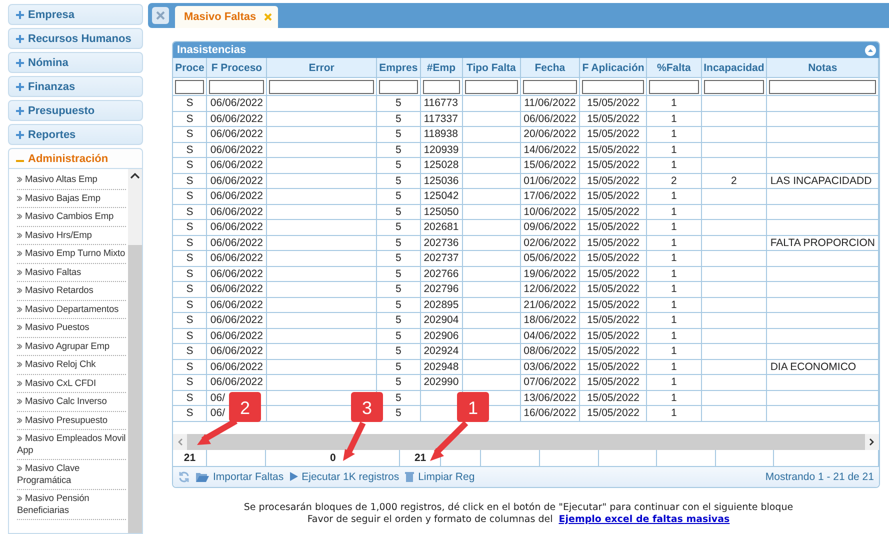 Image resolution: width=889 pixels, height=534 pixels. Describe the element at coordinates (550, 413) in the screenshot. I see `table-cell: 16/06/2022` at that location.